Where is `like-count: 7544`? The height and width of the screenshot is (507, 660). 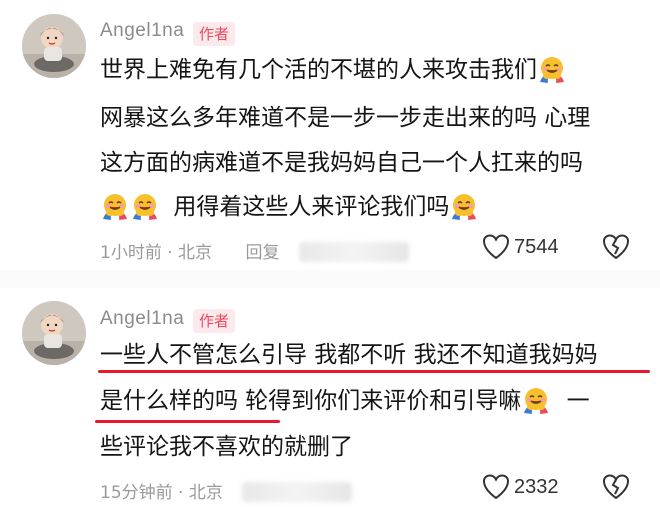 like-count: 7544 is located at coordinates (536, 246).